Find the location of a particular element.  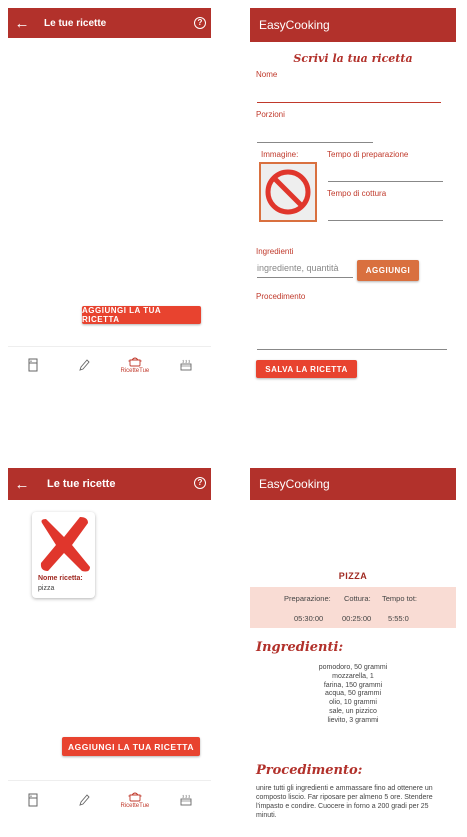

recipe-title: PIZZA is located at coordinates (353, 576).